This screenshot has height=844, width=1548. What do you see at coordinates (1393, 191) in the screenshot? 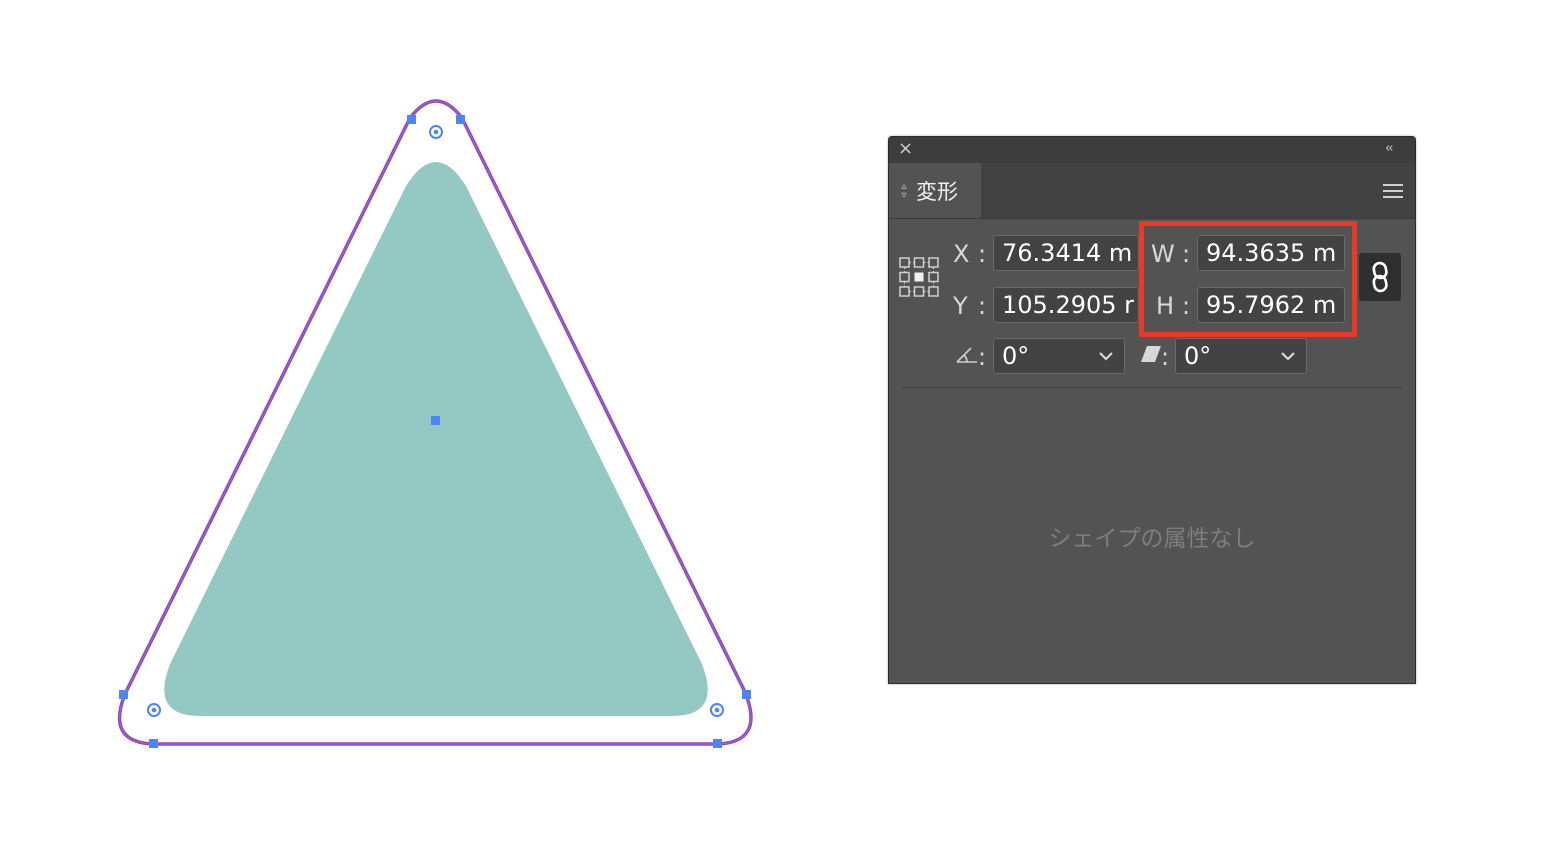
I see `menu-icon` at bounding box center [1393, 191].